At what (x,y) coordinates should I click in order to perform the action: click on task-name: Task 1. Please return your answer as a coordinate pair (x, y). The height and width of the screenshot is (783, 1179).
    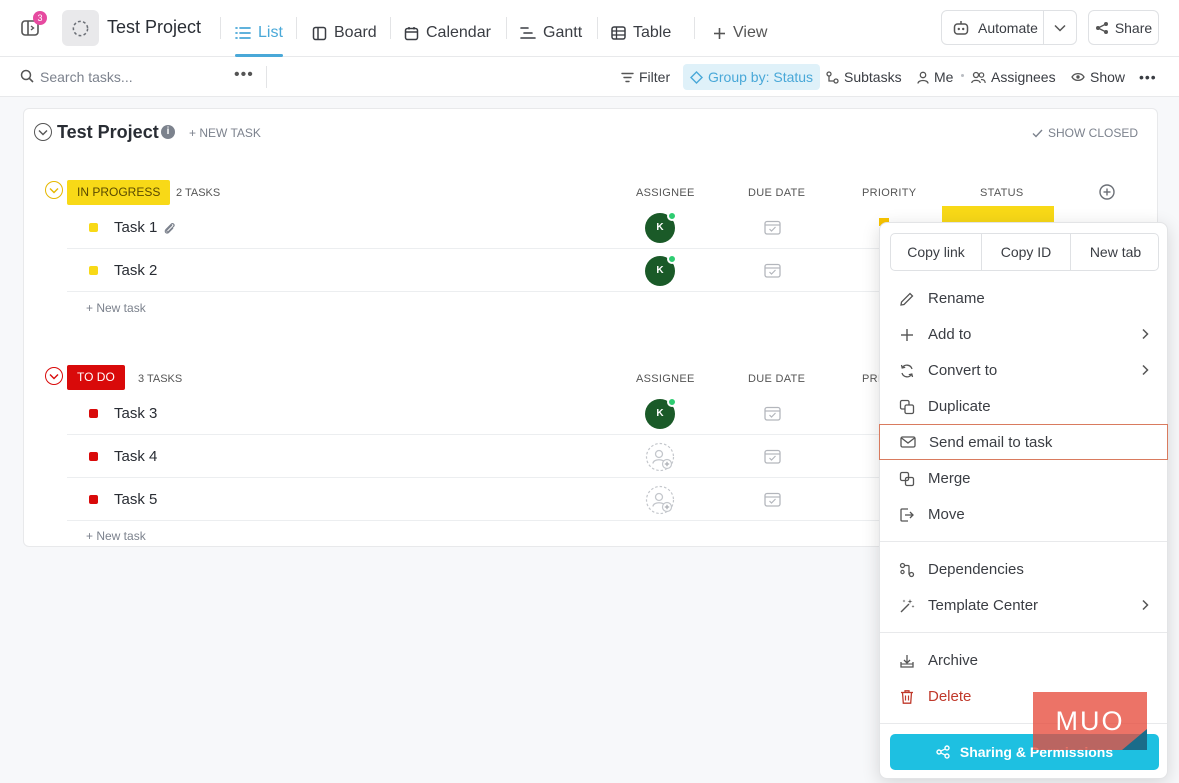
    Looking at the image, I should click on (135, 227).